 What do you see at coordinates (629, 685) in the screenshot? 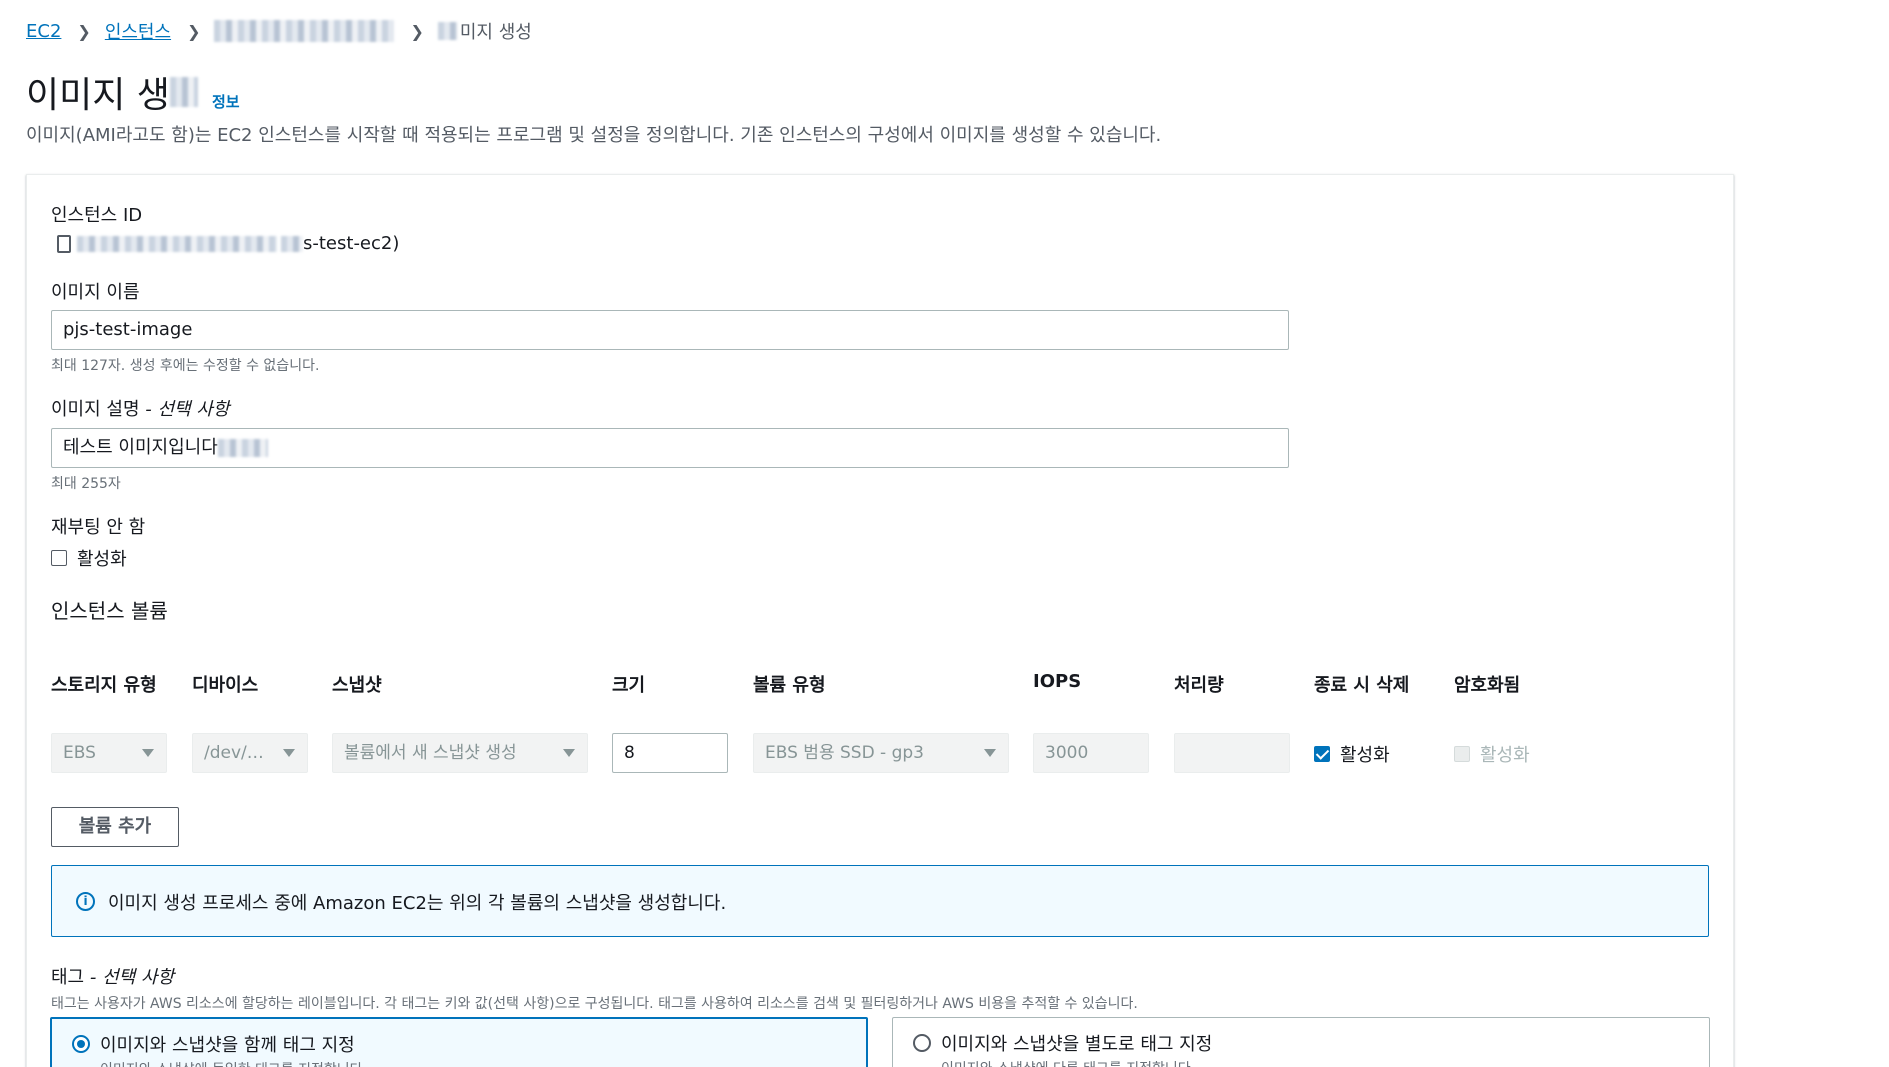
I see `col-size: 크기` at bounding box center [629, 685].